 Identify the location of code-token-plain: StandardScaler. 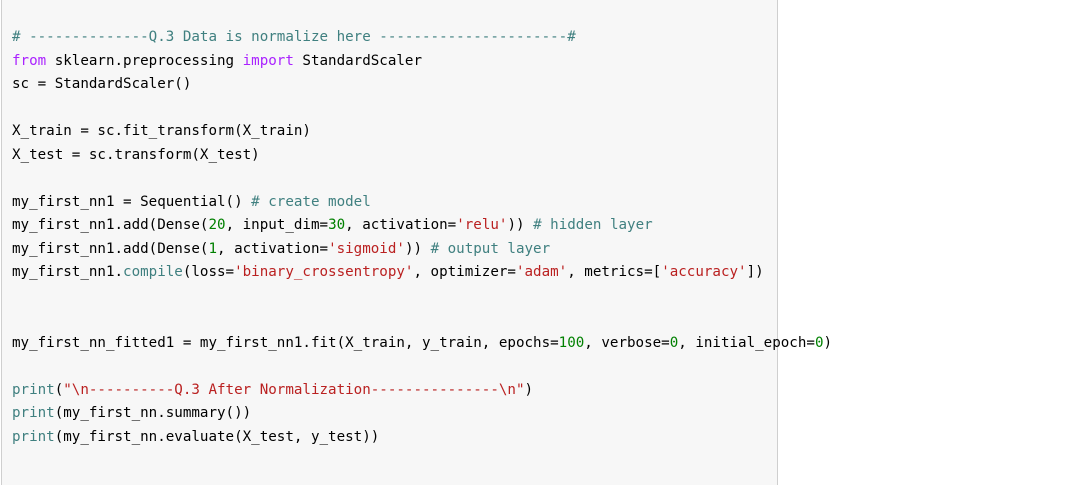
(358, 60).